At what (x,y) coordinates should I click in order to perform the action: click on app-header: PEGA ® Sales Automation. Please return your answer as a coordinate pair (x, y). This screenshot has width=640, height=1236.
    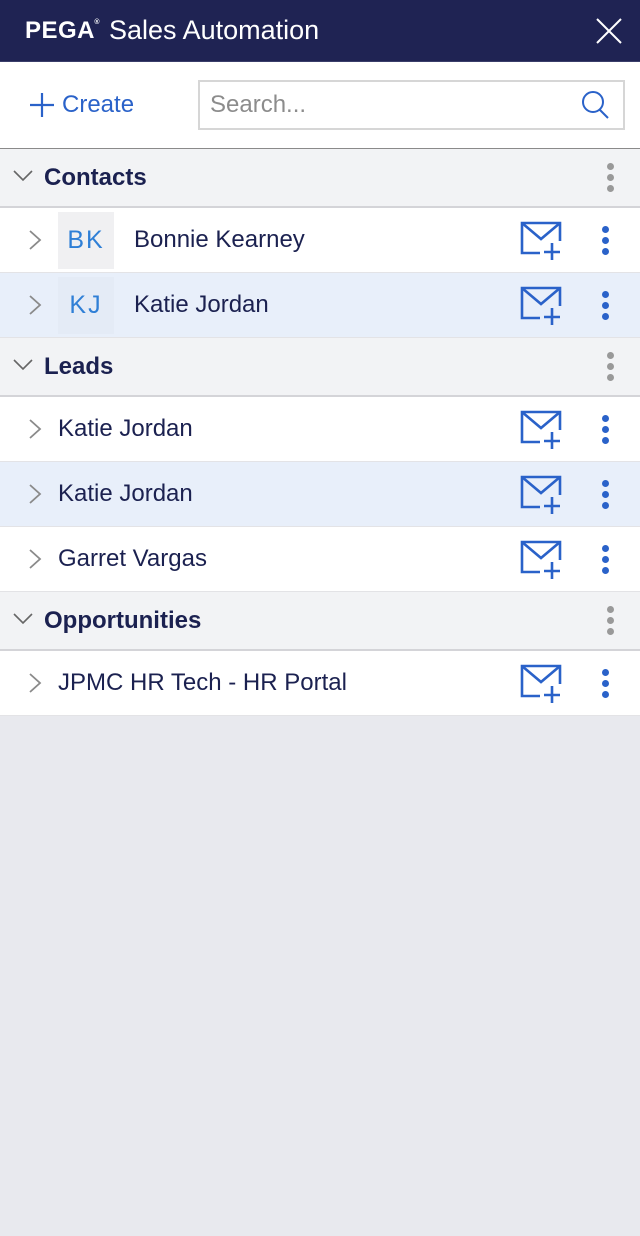
    Looking at the image, I should click on (320, 31).